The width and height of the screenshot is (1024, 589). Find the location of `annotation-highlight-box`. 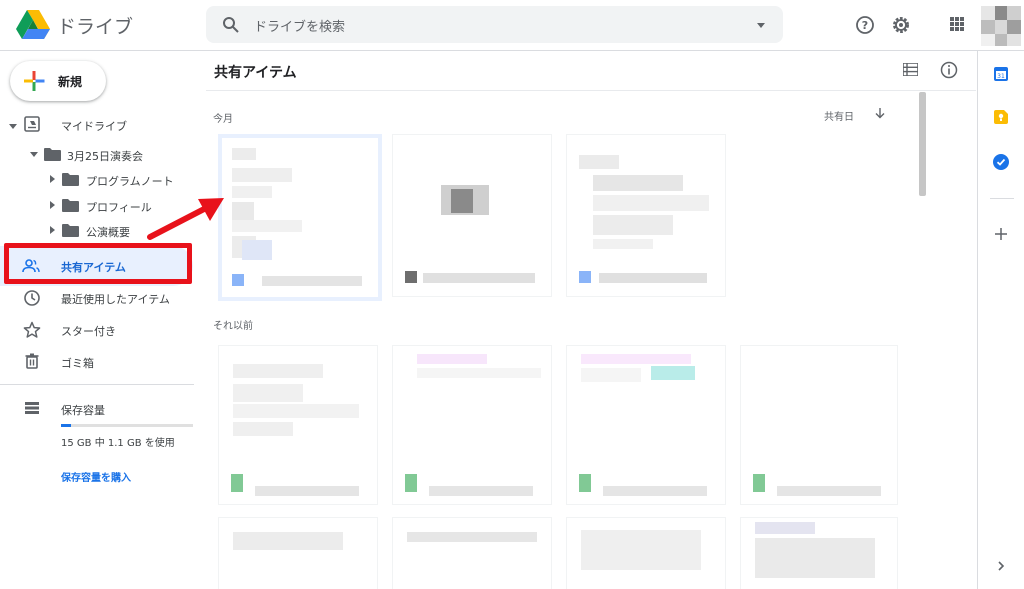

annotation-highlight-box is located at coordinates (98, 263).